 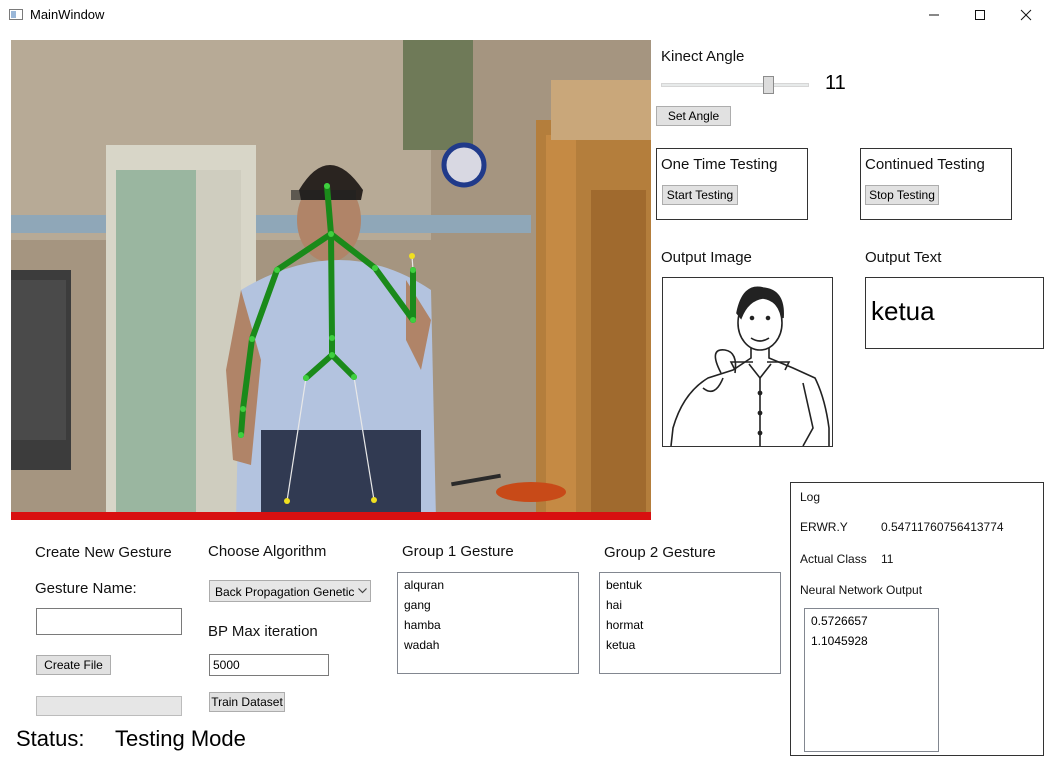 I want to click on set-angle-button: Set Angle, so click(x=693, y=116).